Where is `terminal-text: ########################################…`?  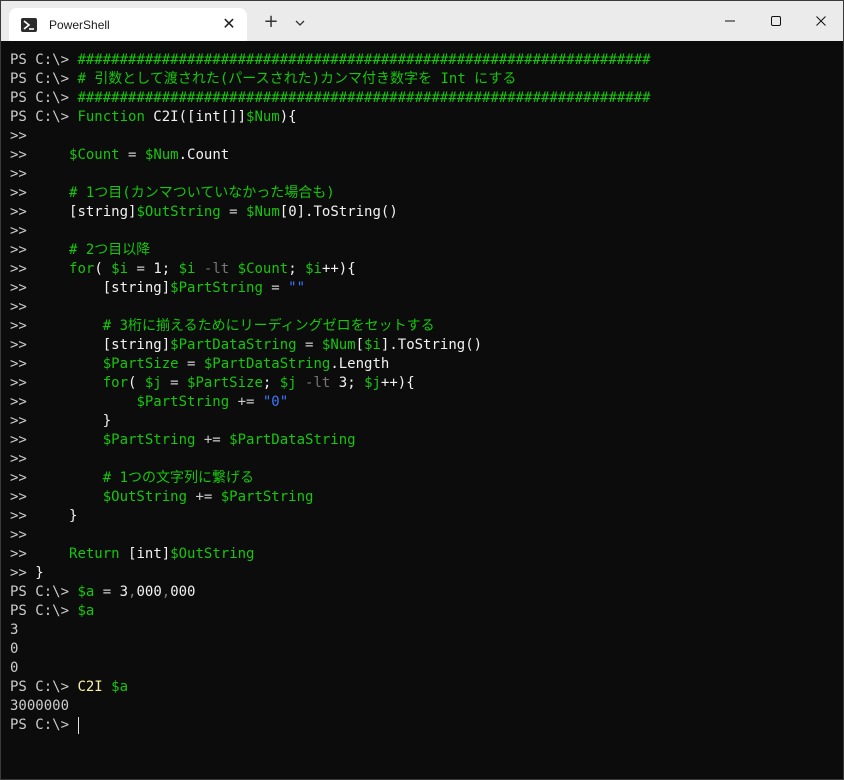 terminal-text: ########################################… is located at coordinates (364, 60).